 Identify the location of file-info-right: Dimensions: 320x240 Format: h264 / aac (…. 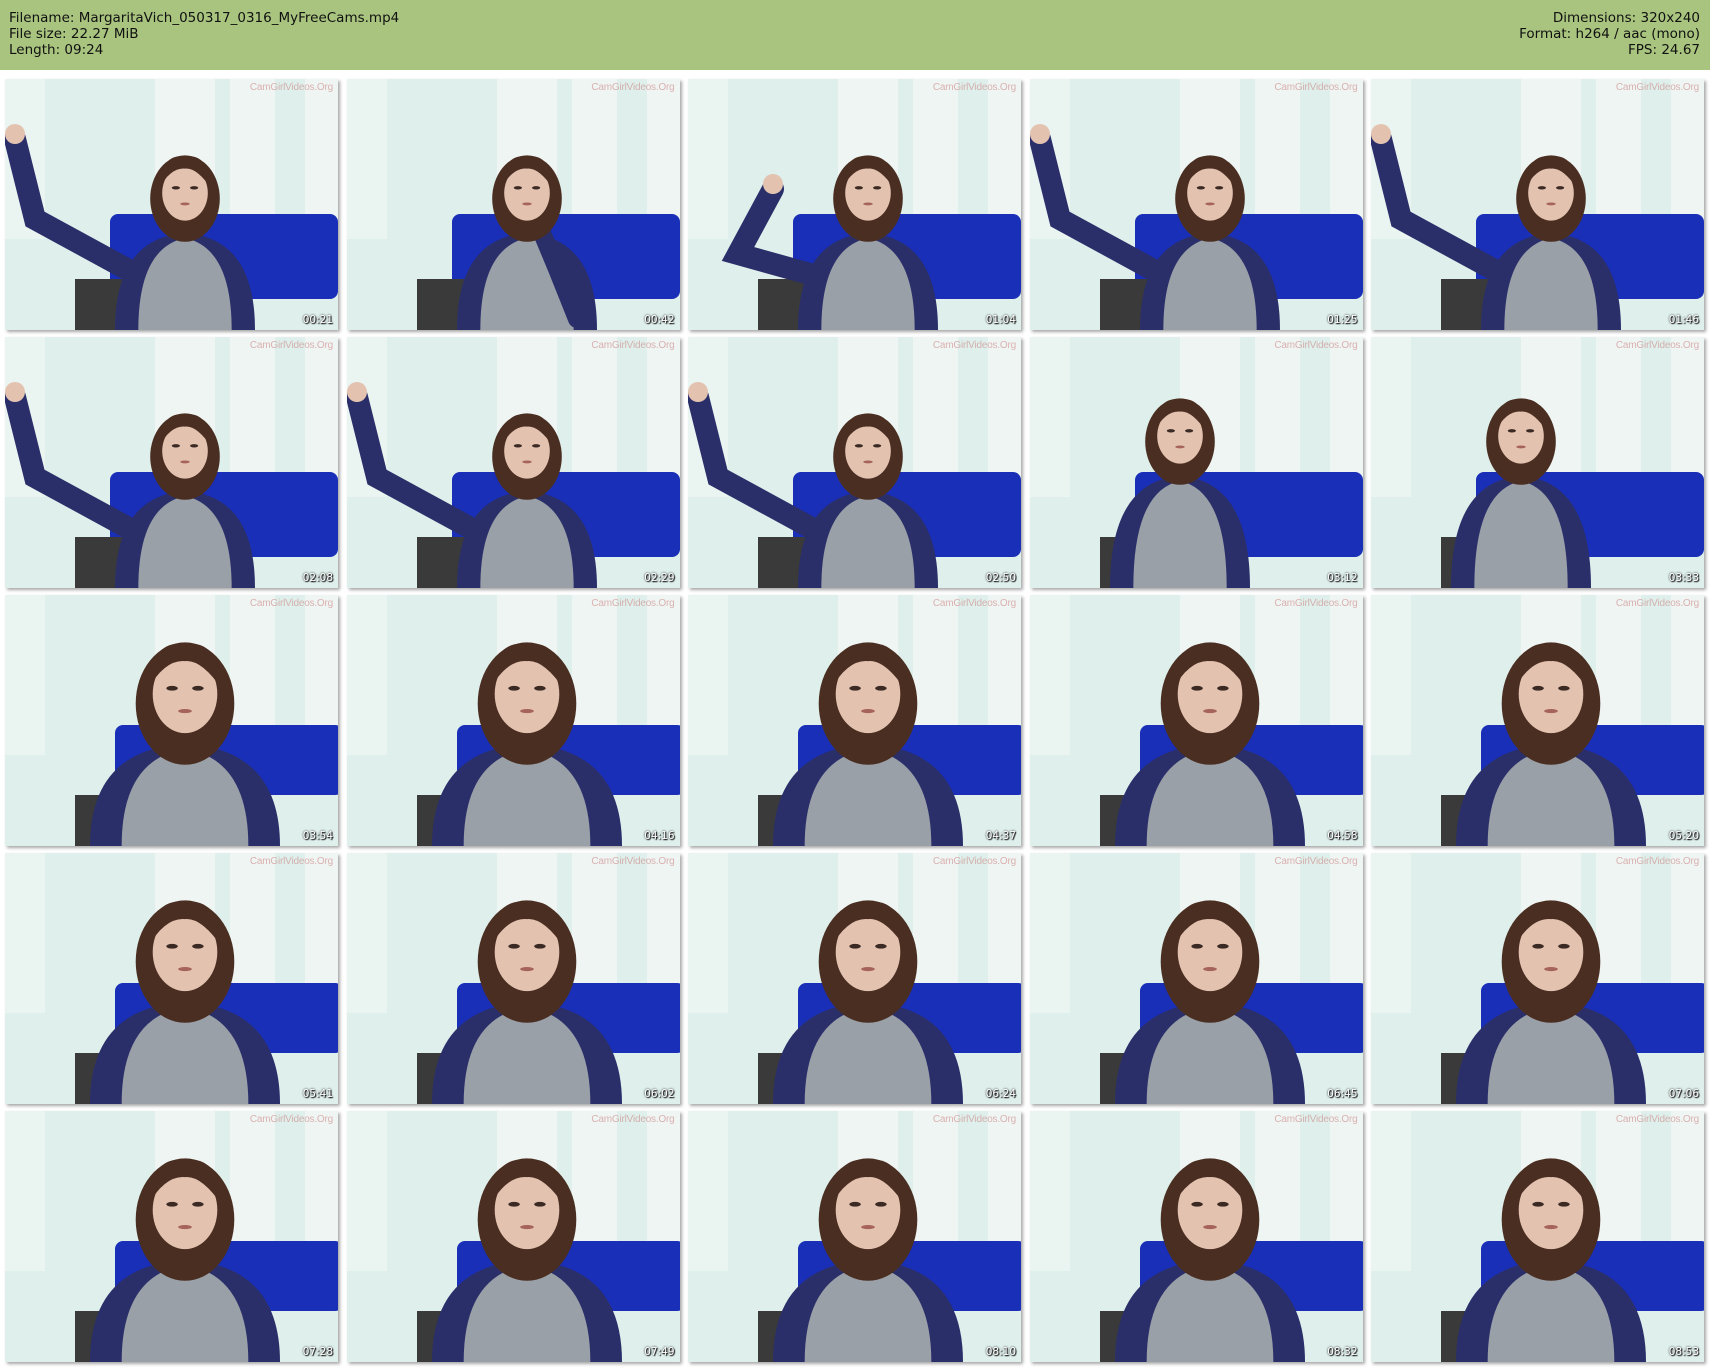
(1609, 34).